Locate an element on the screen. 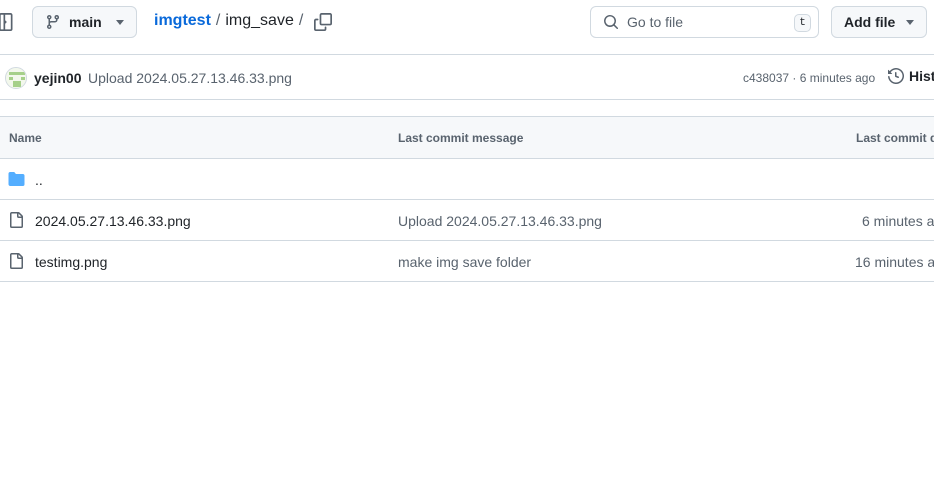 The image size is (934, 488). branch-name: main is located at coordinates (85, 22).